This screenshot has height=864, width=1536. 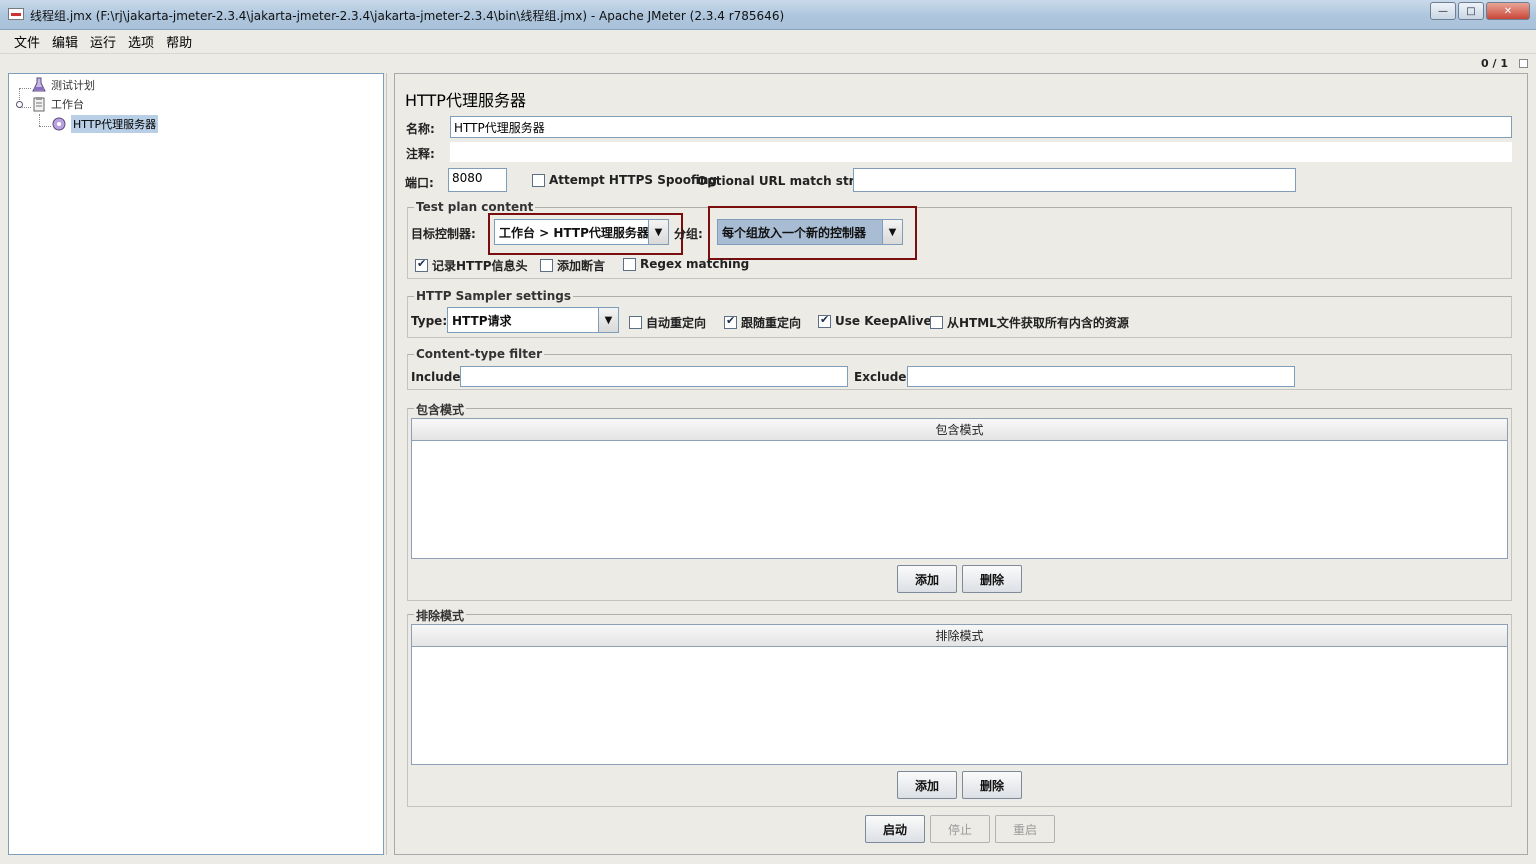 What do you see at coordinates (420, 154) in the screenshot?
I see `comment-label: 注释:` at bounding box center [420, 154].